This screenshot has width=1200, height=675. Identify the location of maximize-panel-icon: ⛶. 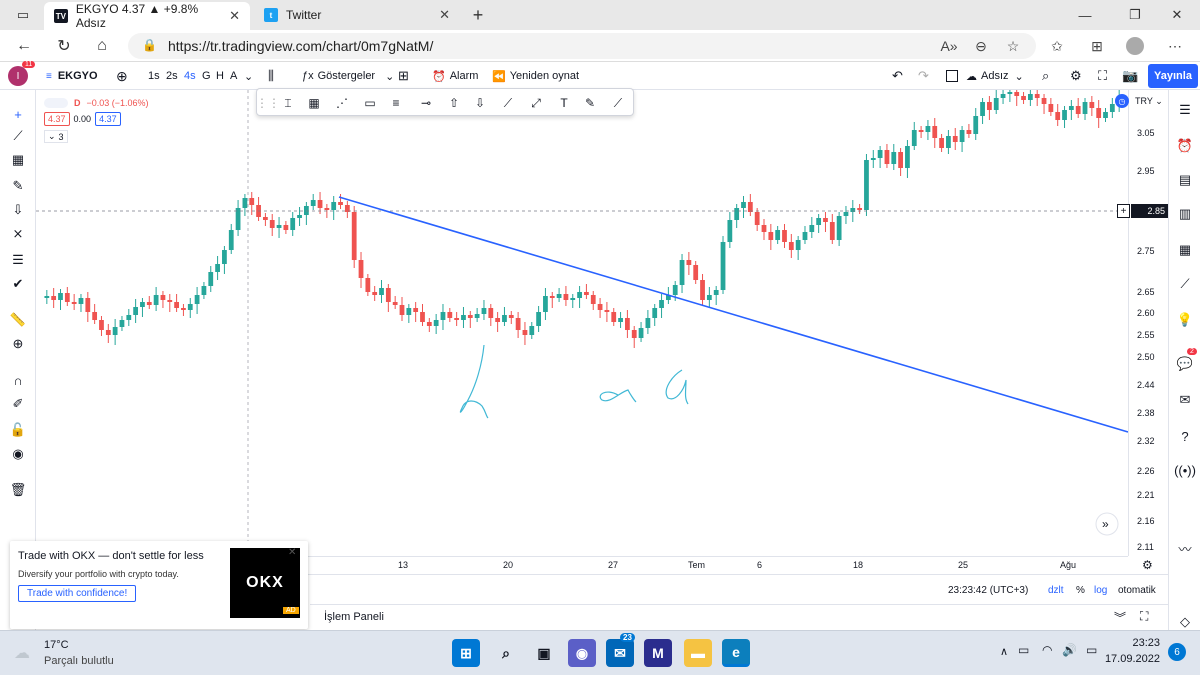
(1144, 616).